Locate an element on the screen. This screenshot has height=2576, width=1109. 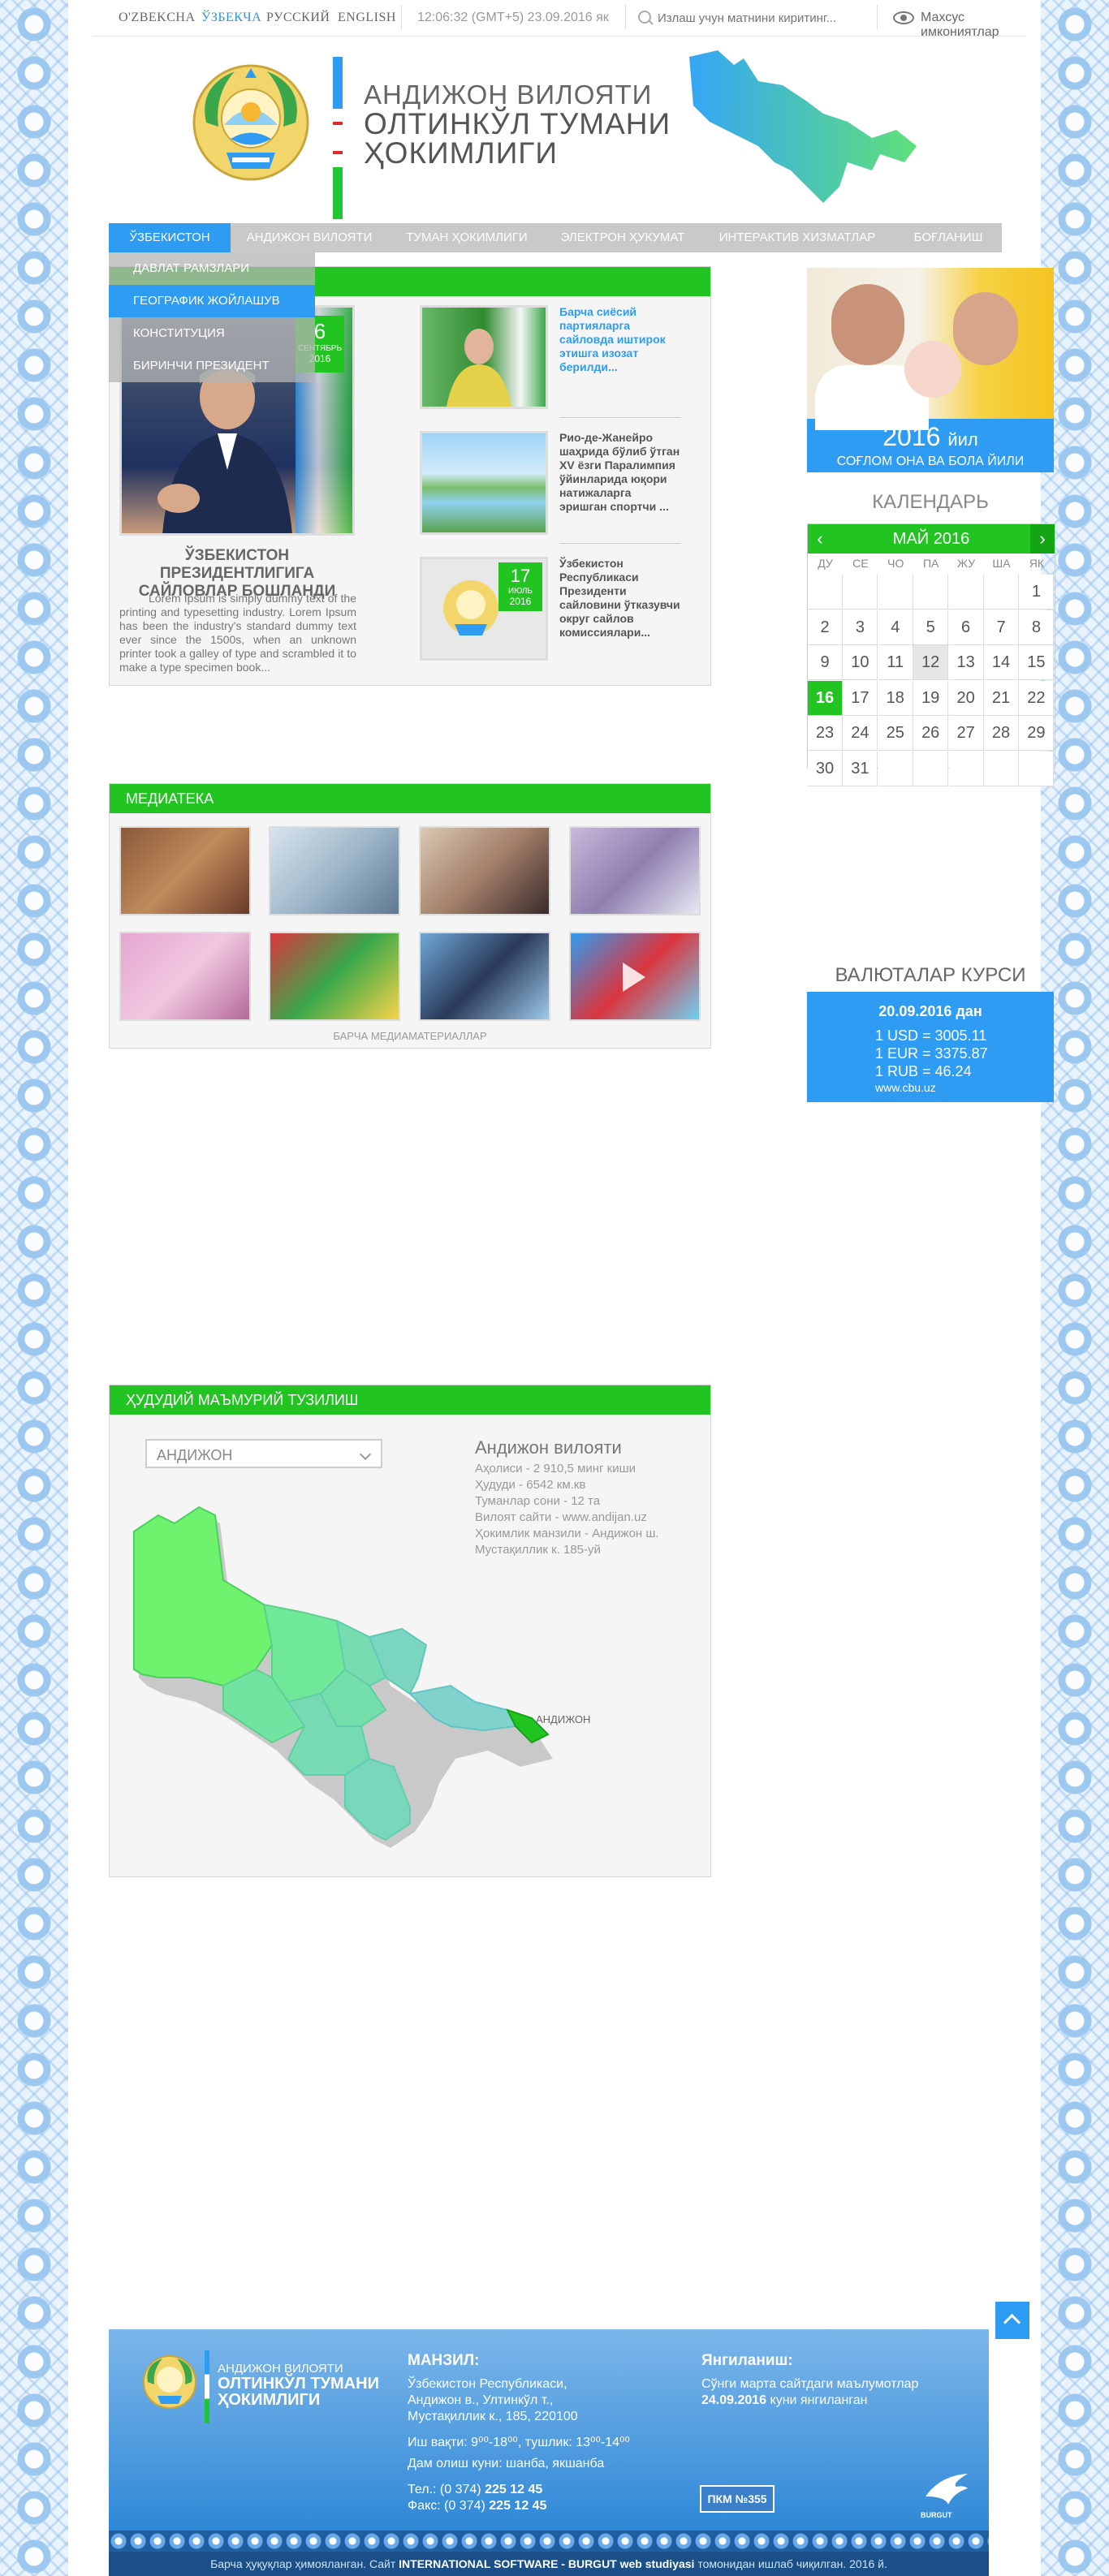
calendar-weekday: ША is located at coordinates (1001, 563).